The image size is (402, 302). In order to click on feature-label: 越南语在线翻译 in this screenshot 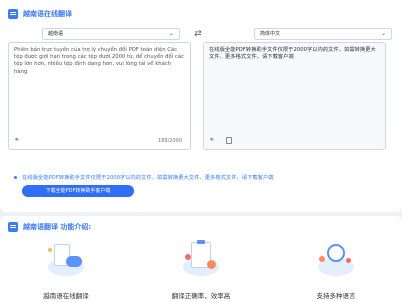, I will do `click(66, 296)`.